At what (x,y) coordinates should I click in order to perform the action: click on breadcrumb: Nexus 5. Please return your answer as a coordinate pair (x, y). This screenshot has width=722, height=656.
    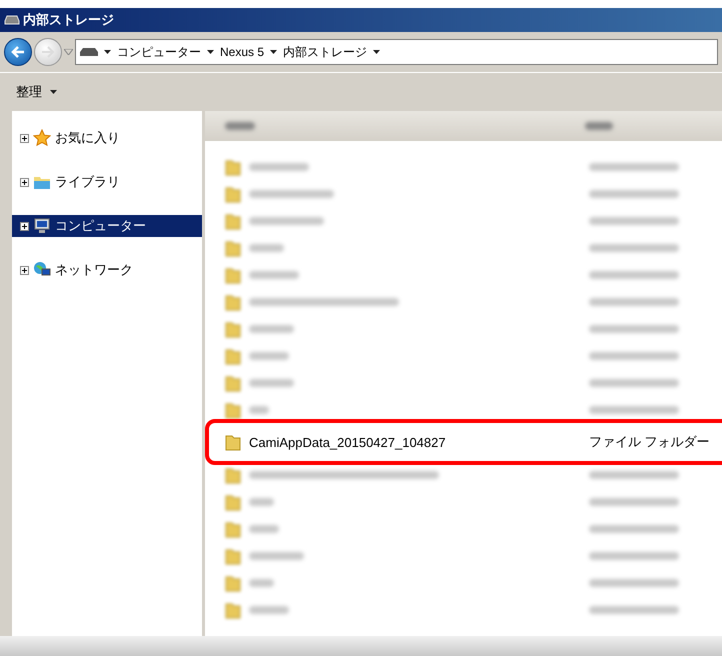
    Looking at the image, I should click on (242, 52).